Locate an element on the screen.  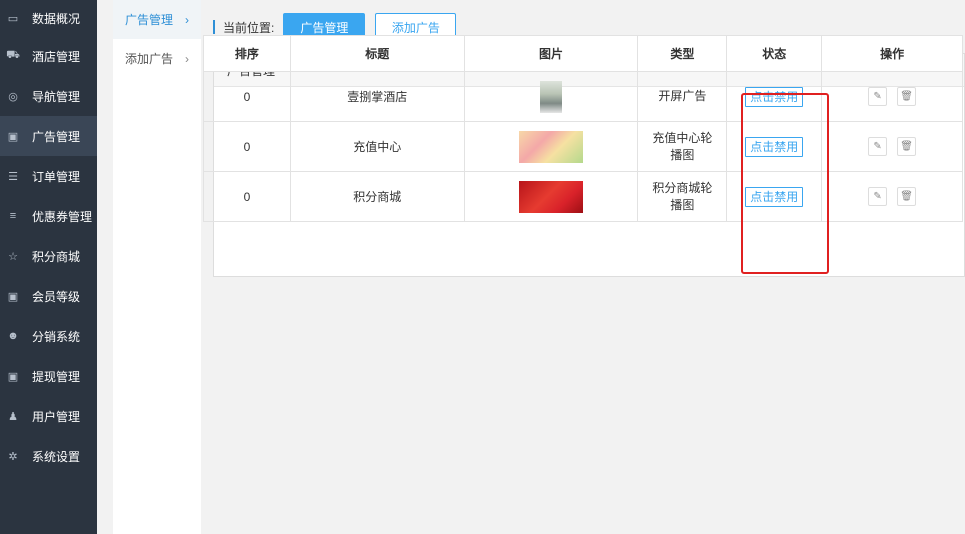
money-icon: ▣ is located at coordinates (13, 296).